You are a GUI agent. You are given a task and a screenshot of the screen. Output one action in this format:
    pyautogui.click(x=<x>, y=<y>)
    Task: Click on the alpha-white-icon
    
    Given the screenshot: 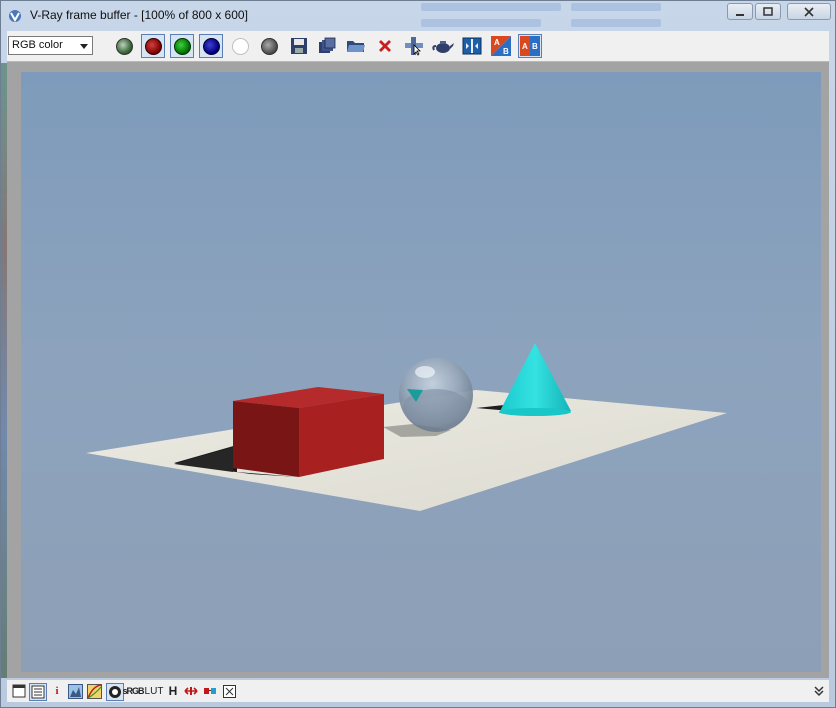 What is the action you would take?
    pyautogui.click(x=240, y=46)
    